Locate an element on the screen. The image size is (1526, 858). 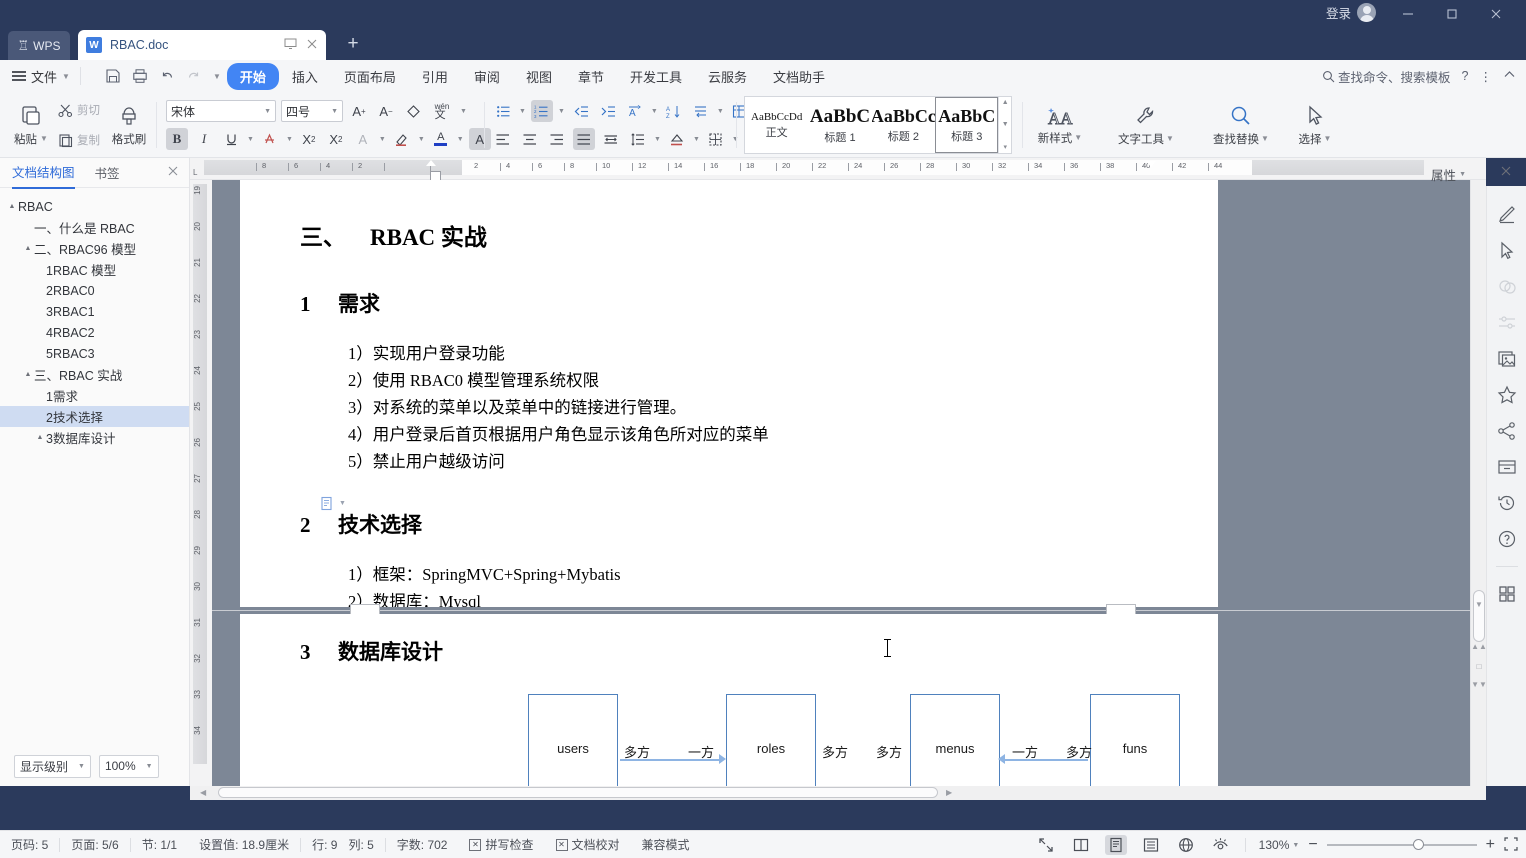
next-page-icon: ▼▼ is located at coordinates (1479, 684).